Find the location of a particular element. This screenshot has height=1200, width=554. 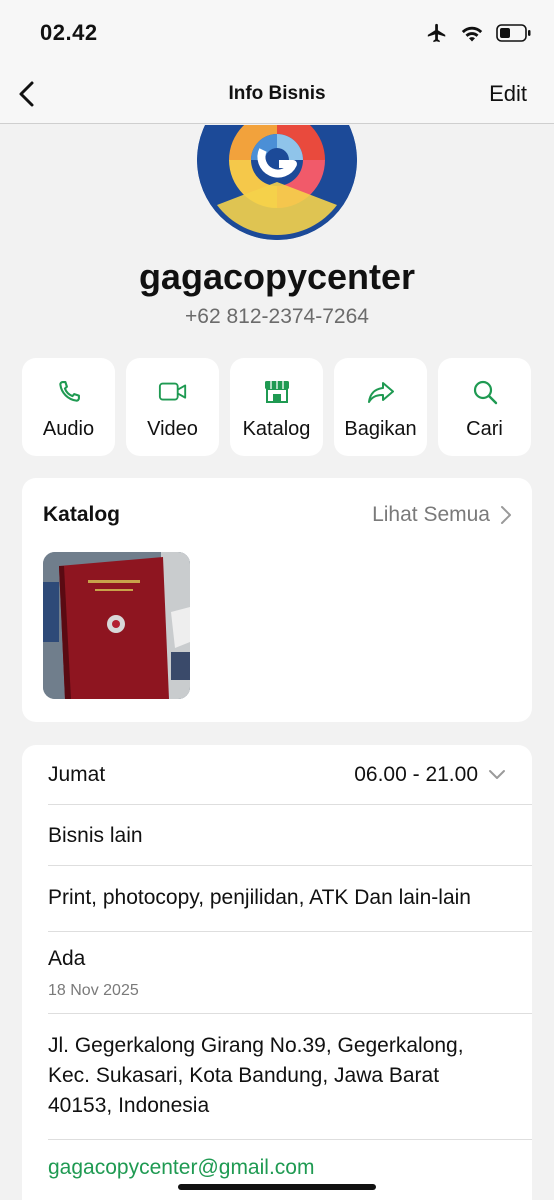

see-all-link: Lihat Semua is located at coordinates (442, 515).